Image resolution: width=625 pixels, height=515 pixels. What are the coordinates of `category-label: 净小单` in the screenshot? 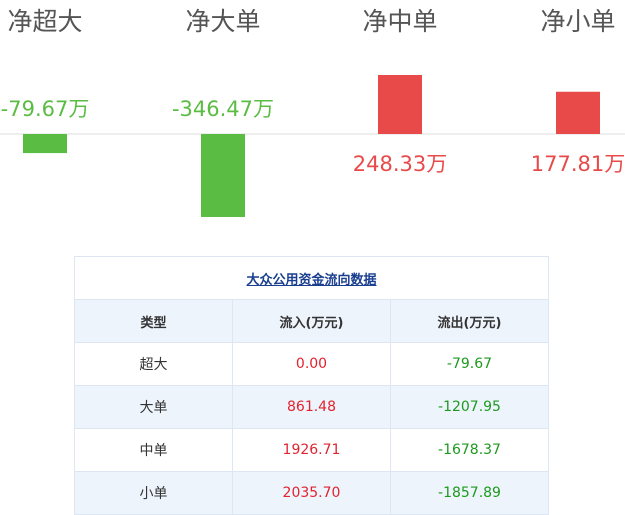 It's located at (577, 21).